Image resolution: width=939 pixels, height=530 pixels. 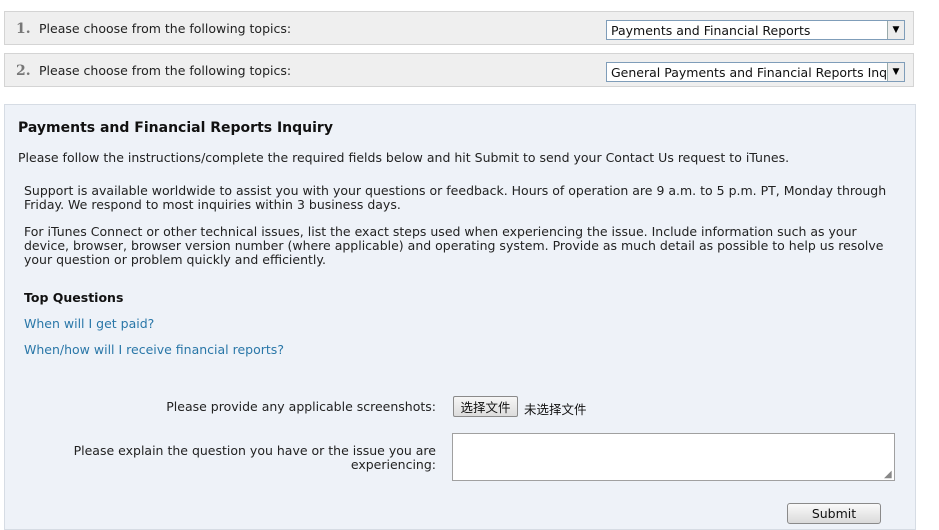 I want to click on topic-number: 1., so click(x=23, y=29).